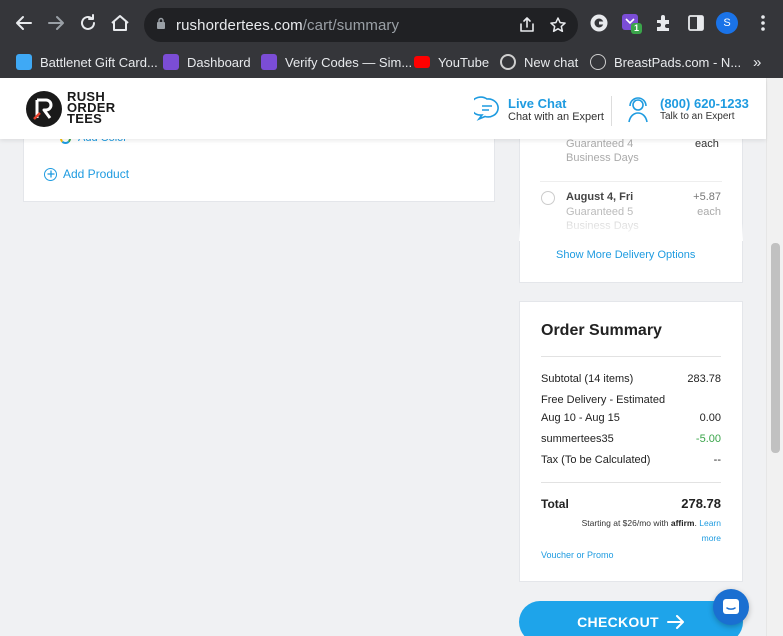 This screenshot has width=783, height=636. Describe the element at coordinates (709, 212) in the screenshot. I see `delivery-option-2-unit: each` at that location.